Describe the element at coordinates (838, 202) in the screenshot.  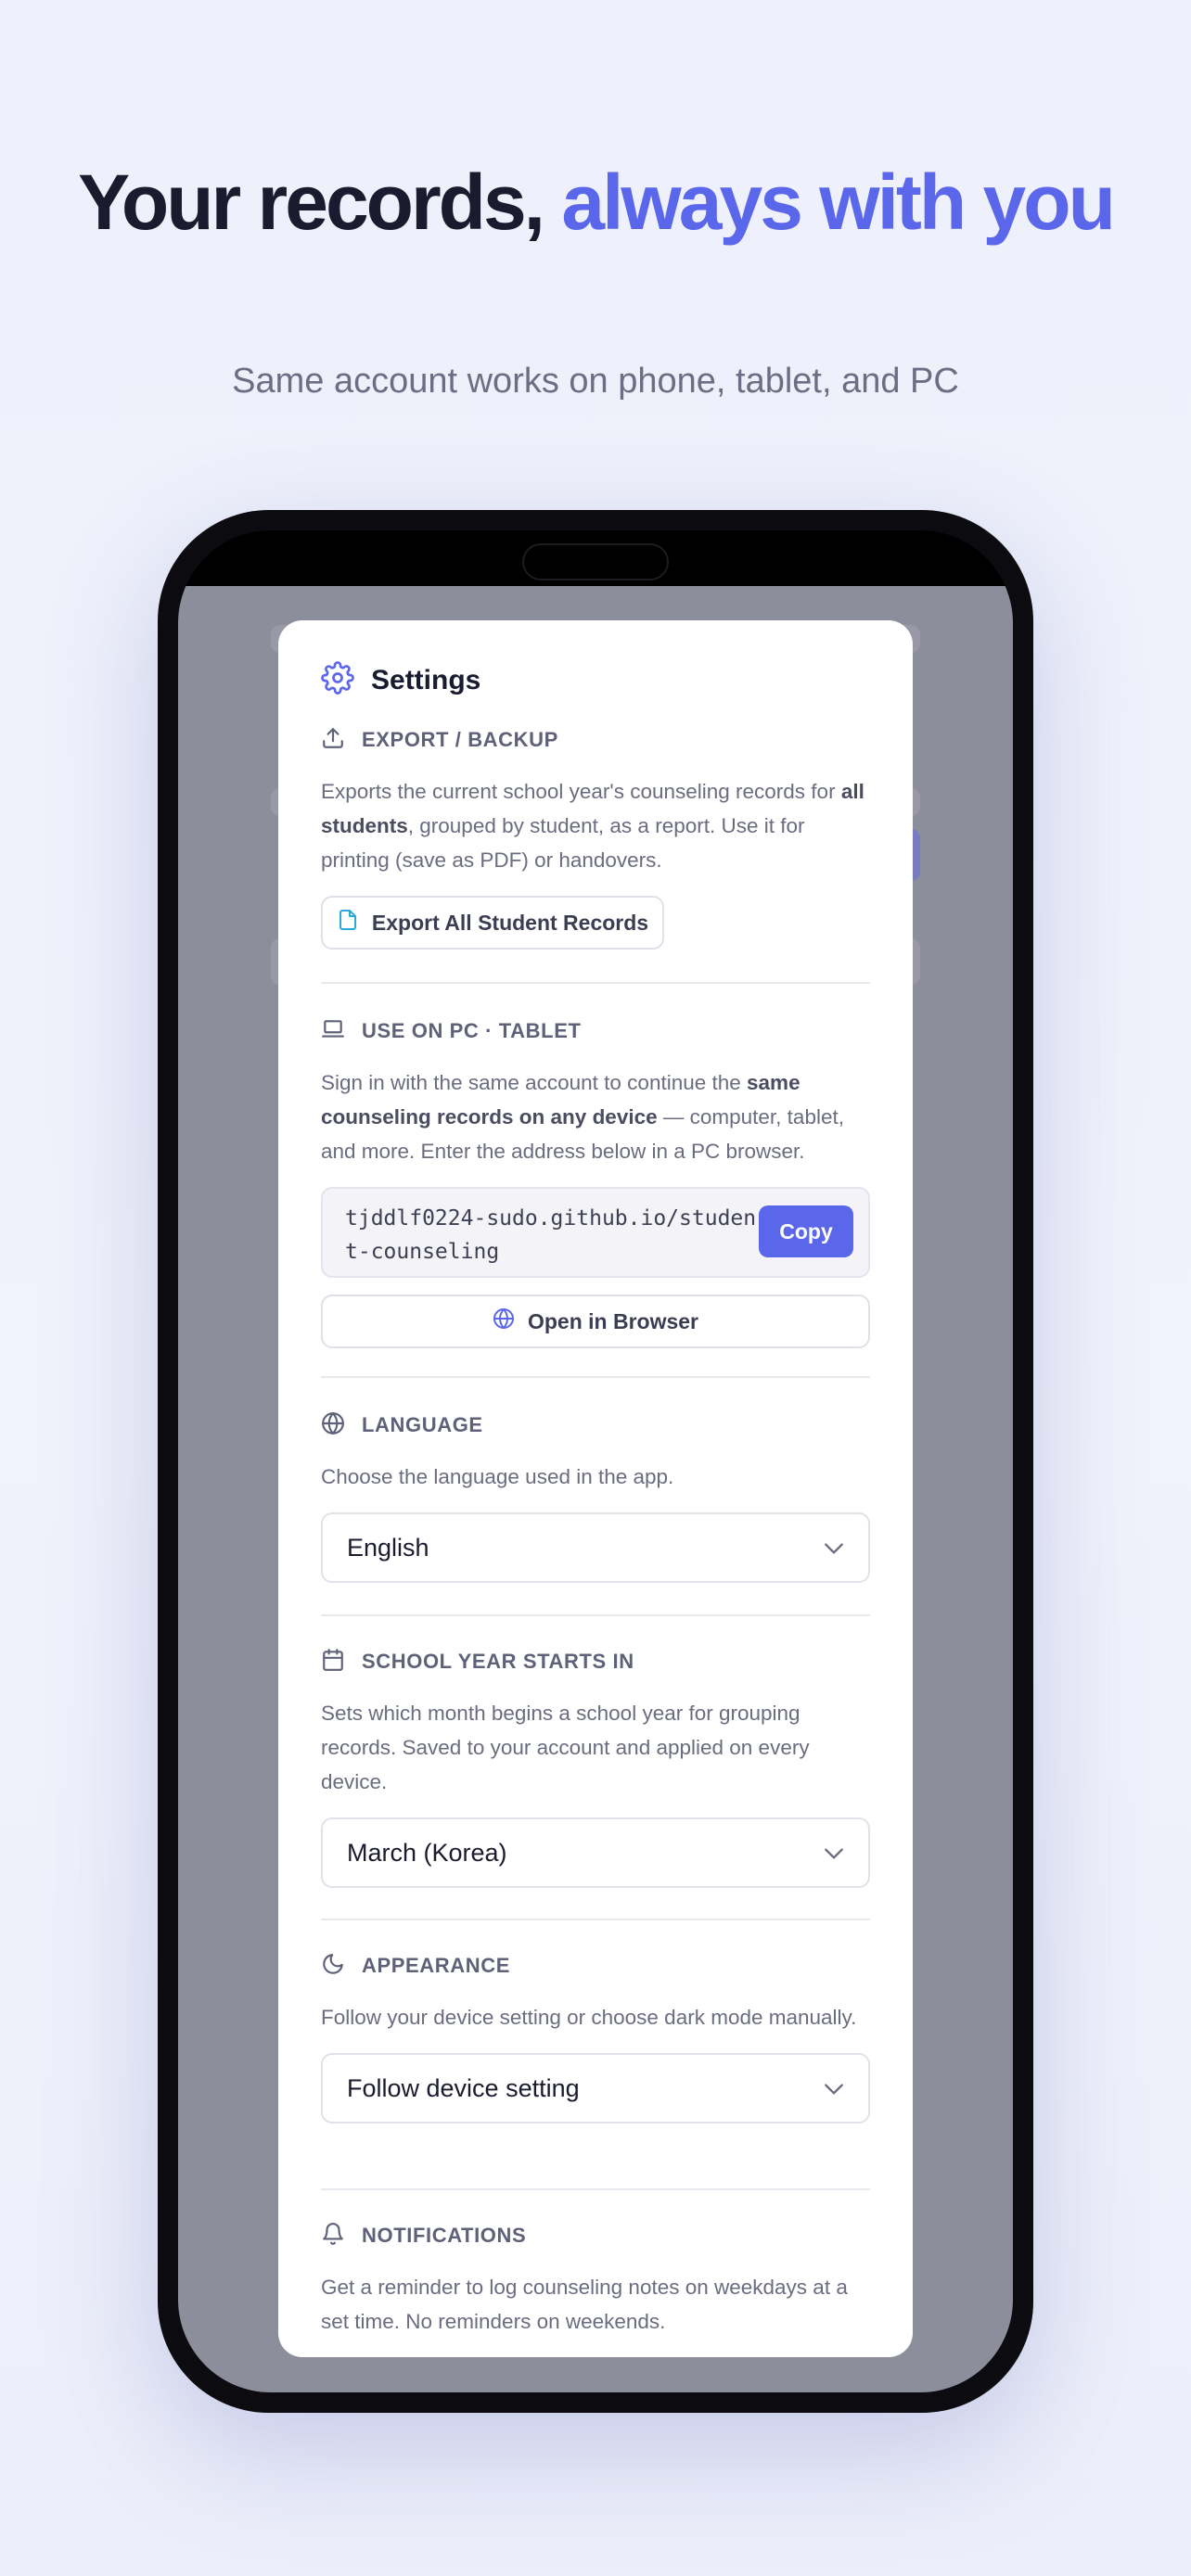
I see `hero-title-accent: always with you` at that location.